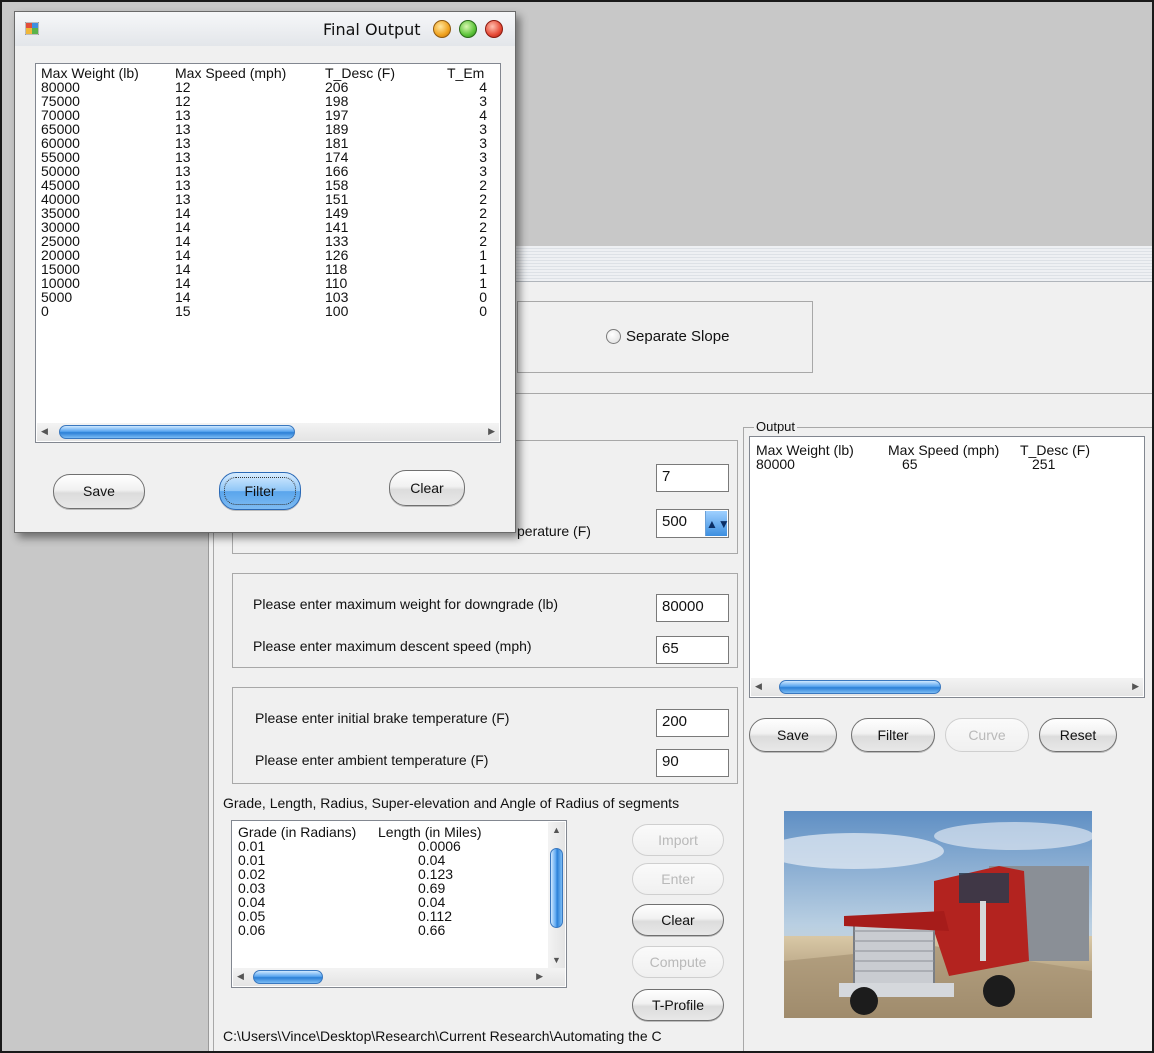 Image resolution: width=1154 pixels, height=1053 pixels. Describe the element at coordinates (265, 29) in the screenshot. I see `popup-titlebar: Final Output` at that location.